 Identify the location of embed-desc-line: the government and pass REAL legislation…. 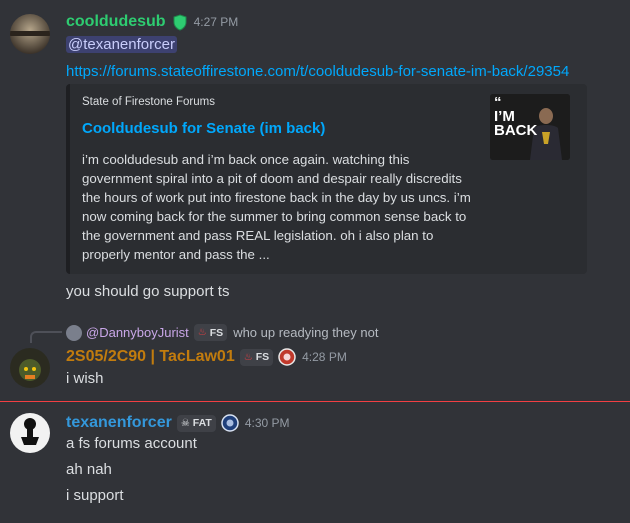
(258, 235).